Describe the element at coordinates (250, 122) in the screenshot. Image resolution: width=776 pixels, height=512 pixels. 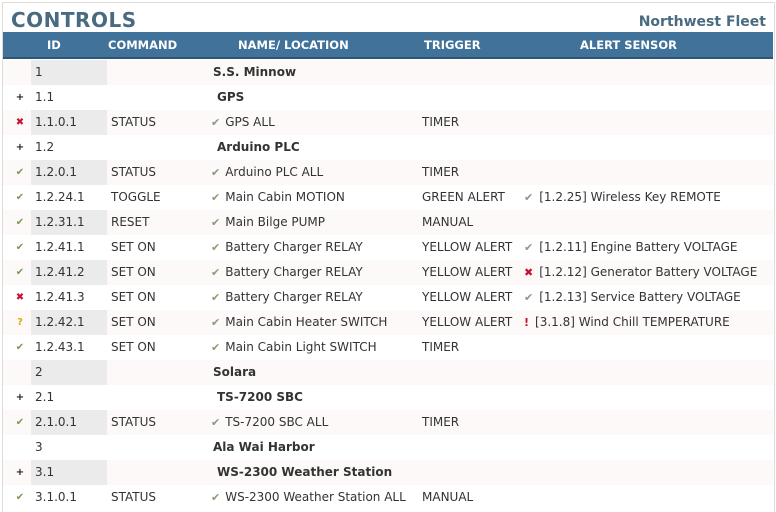
I see `row-name: GPS ALL` at that location.